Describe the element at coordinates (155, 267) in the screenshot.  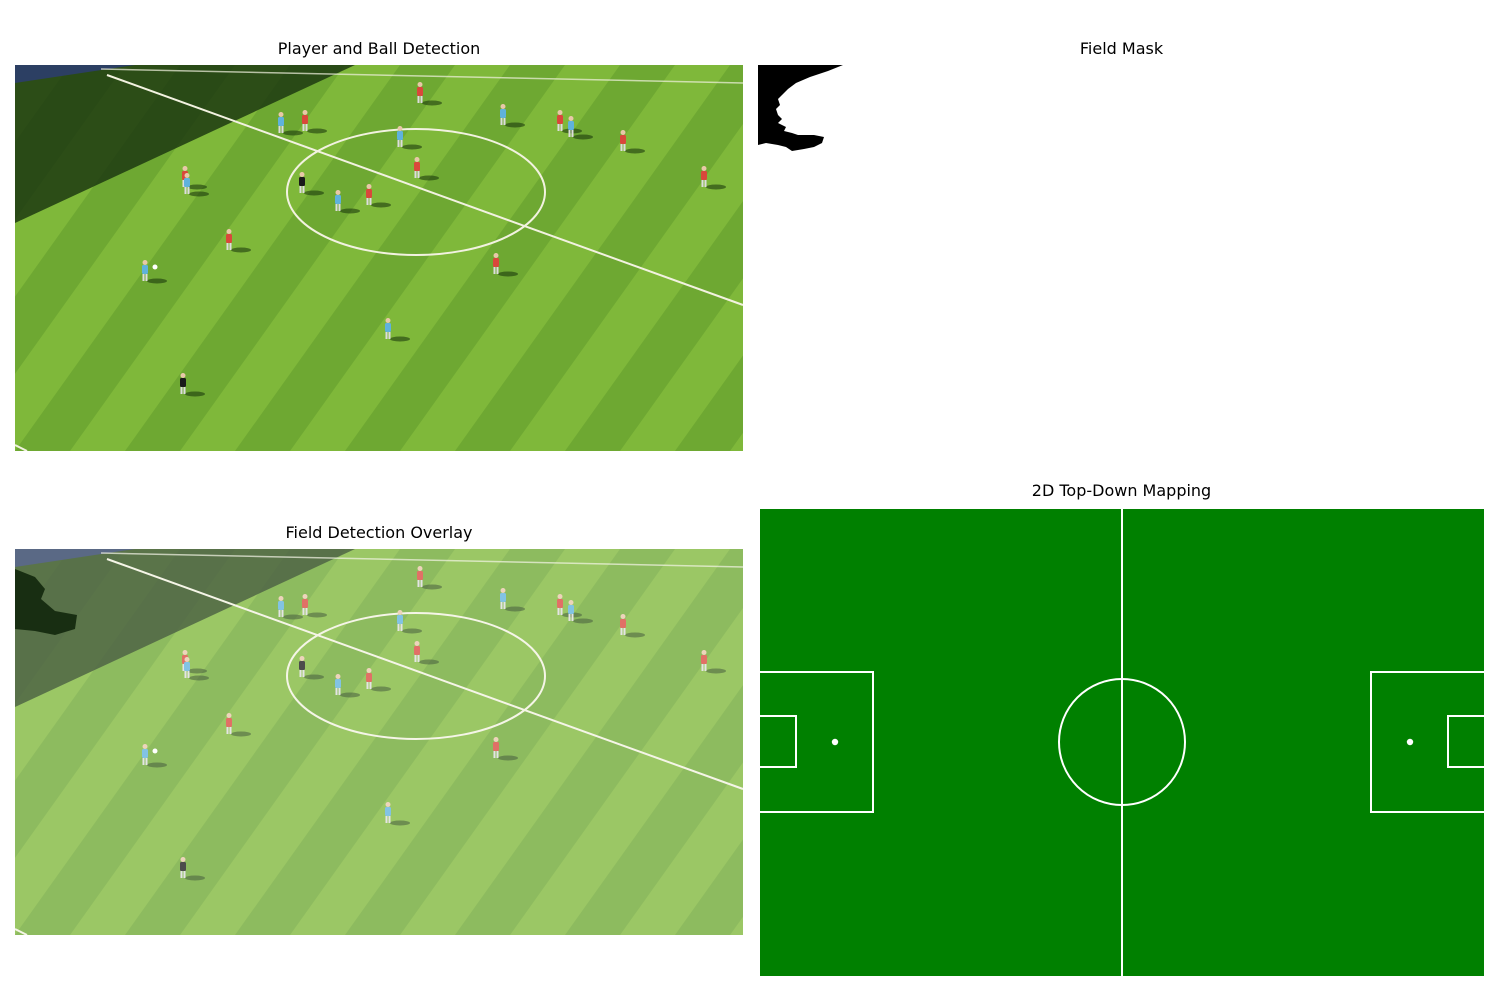
I see `ball` at that location.